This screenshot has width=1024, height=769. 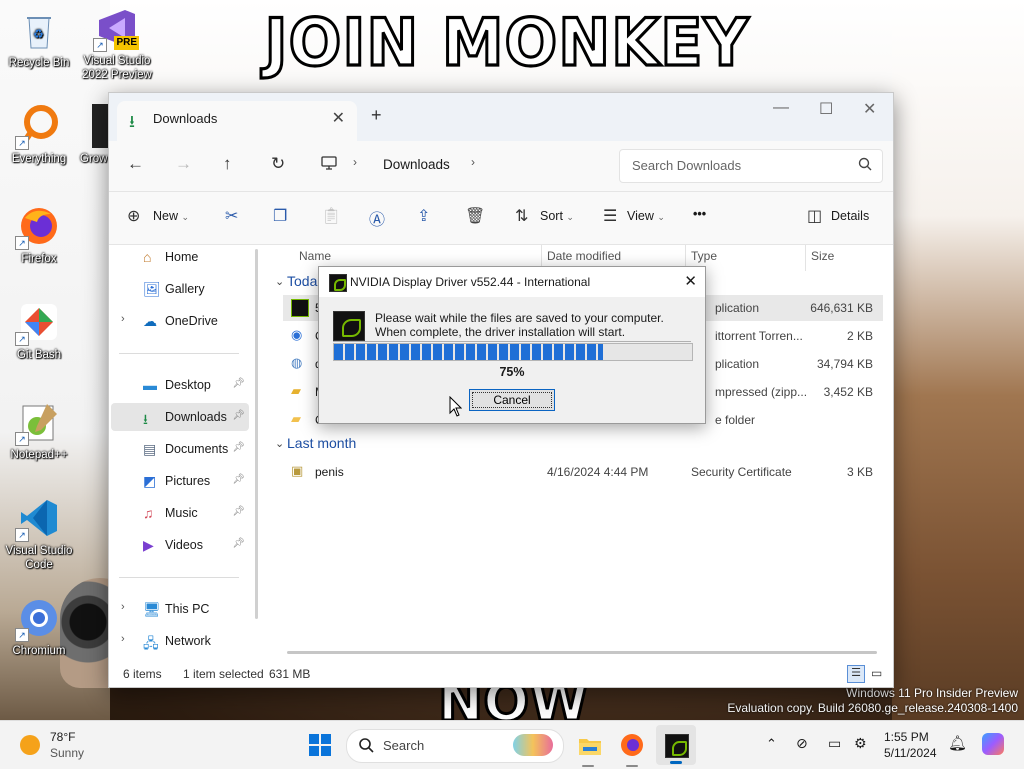 What do you see at coordinates (278, 164) in the screenshot?
I see `refresh-button: ↻` at bounding box center [278, 164].